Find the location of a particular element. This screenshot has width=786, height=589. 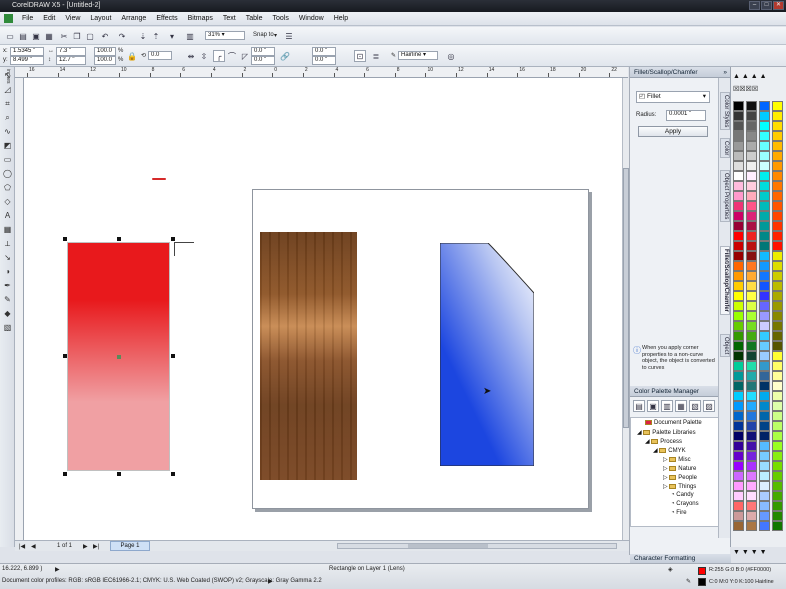

corner-radius-3-field: 0.0 " is located at coordinates (324, 51).